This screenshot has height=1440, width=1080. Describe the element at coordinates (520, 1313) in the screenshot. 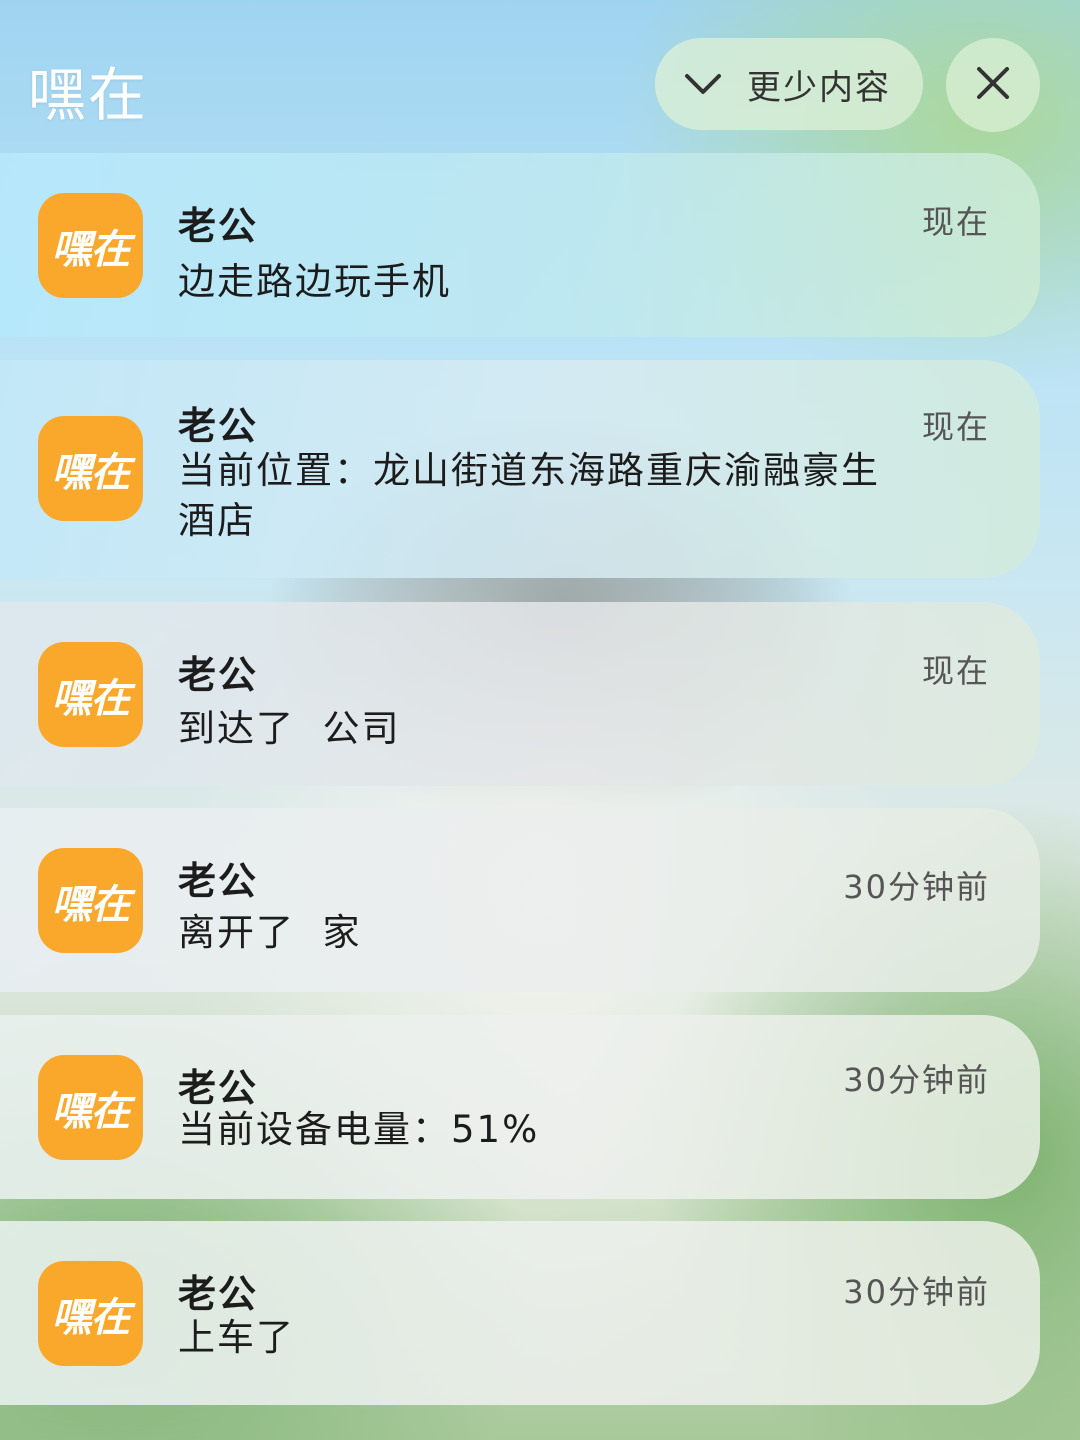

I see `notification-card: 嘿在 老公 上车了 30分钟前` at that location.